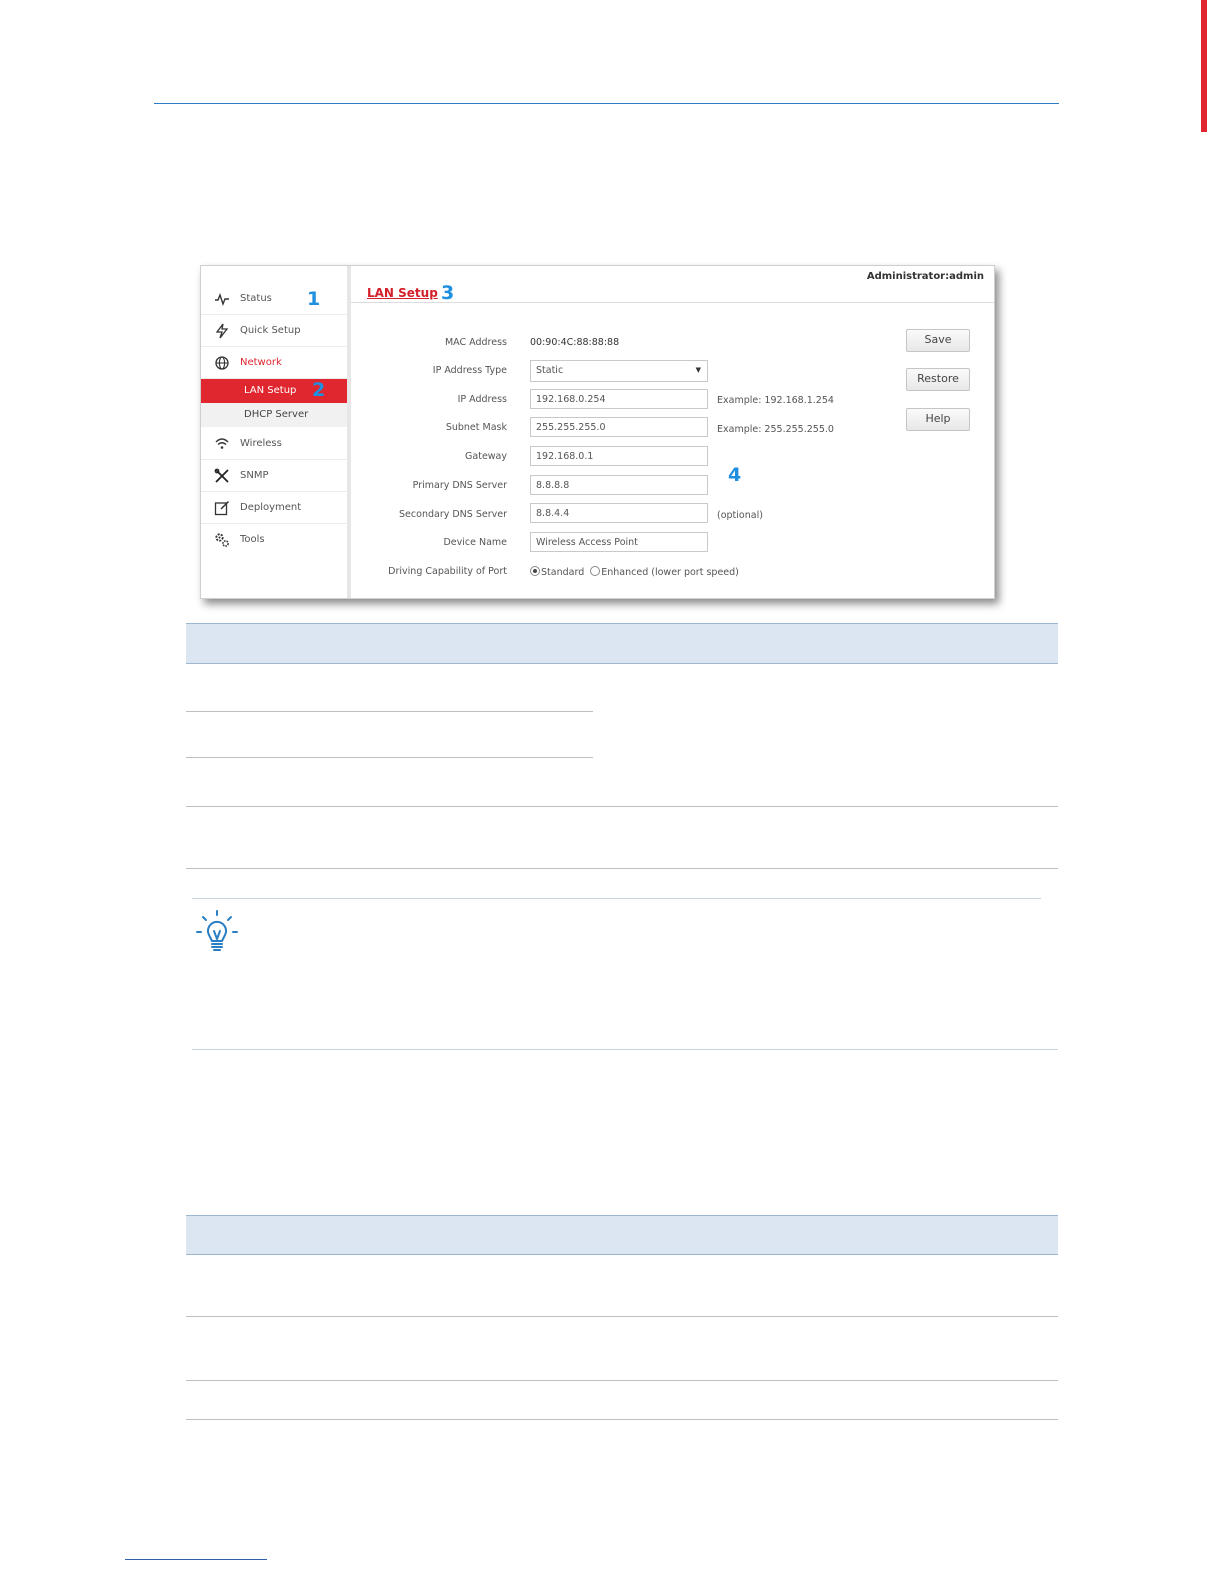  Describe the element at coordinates (222, 331) in the screenshot. I see `lightning-icon` at that location.